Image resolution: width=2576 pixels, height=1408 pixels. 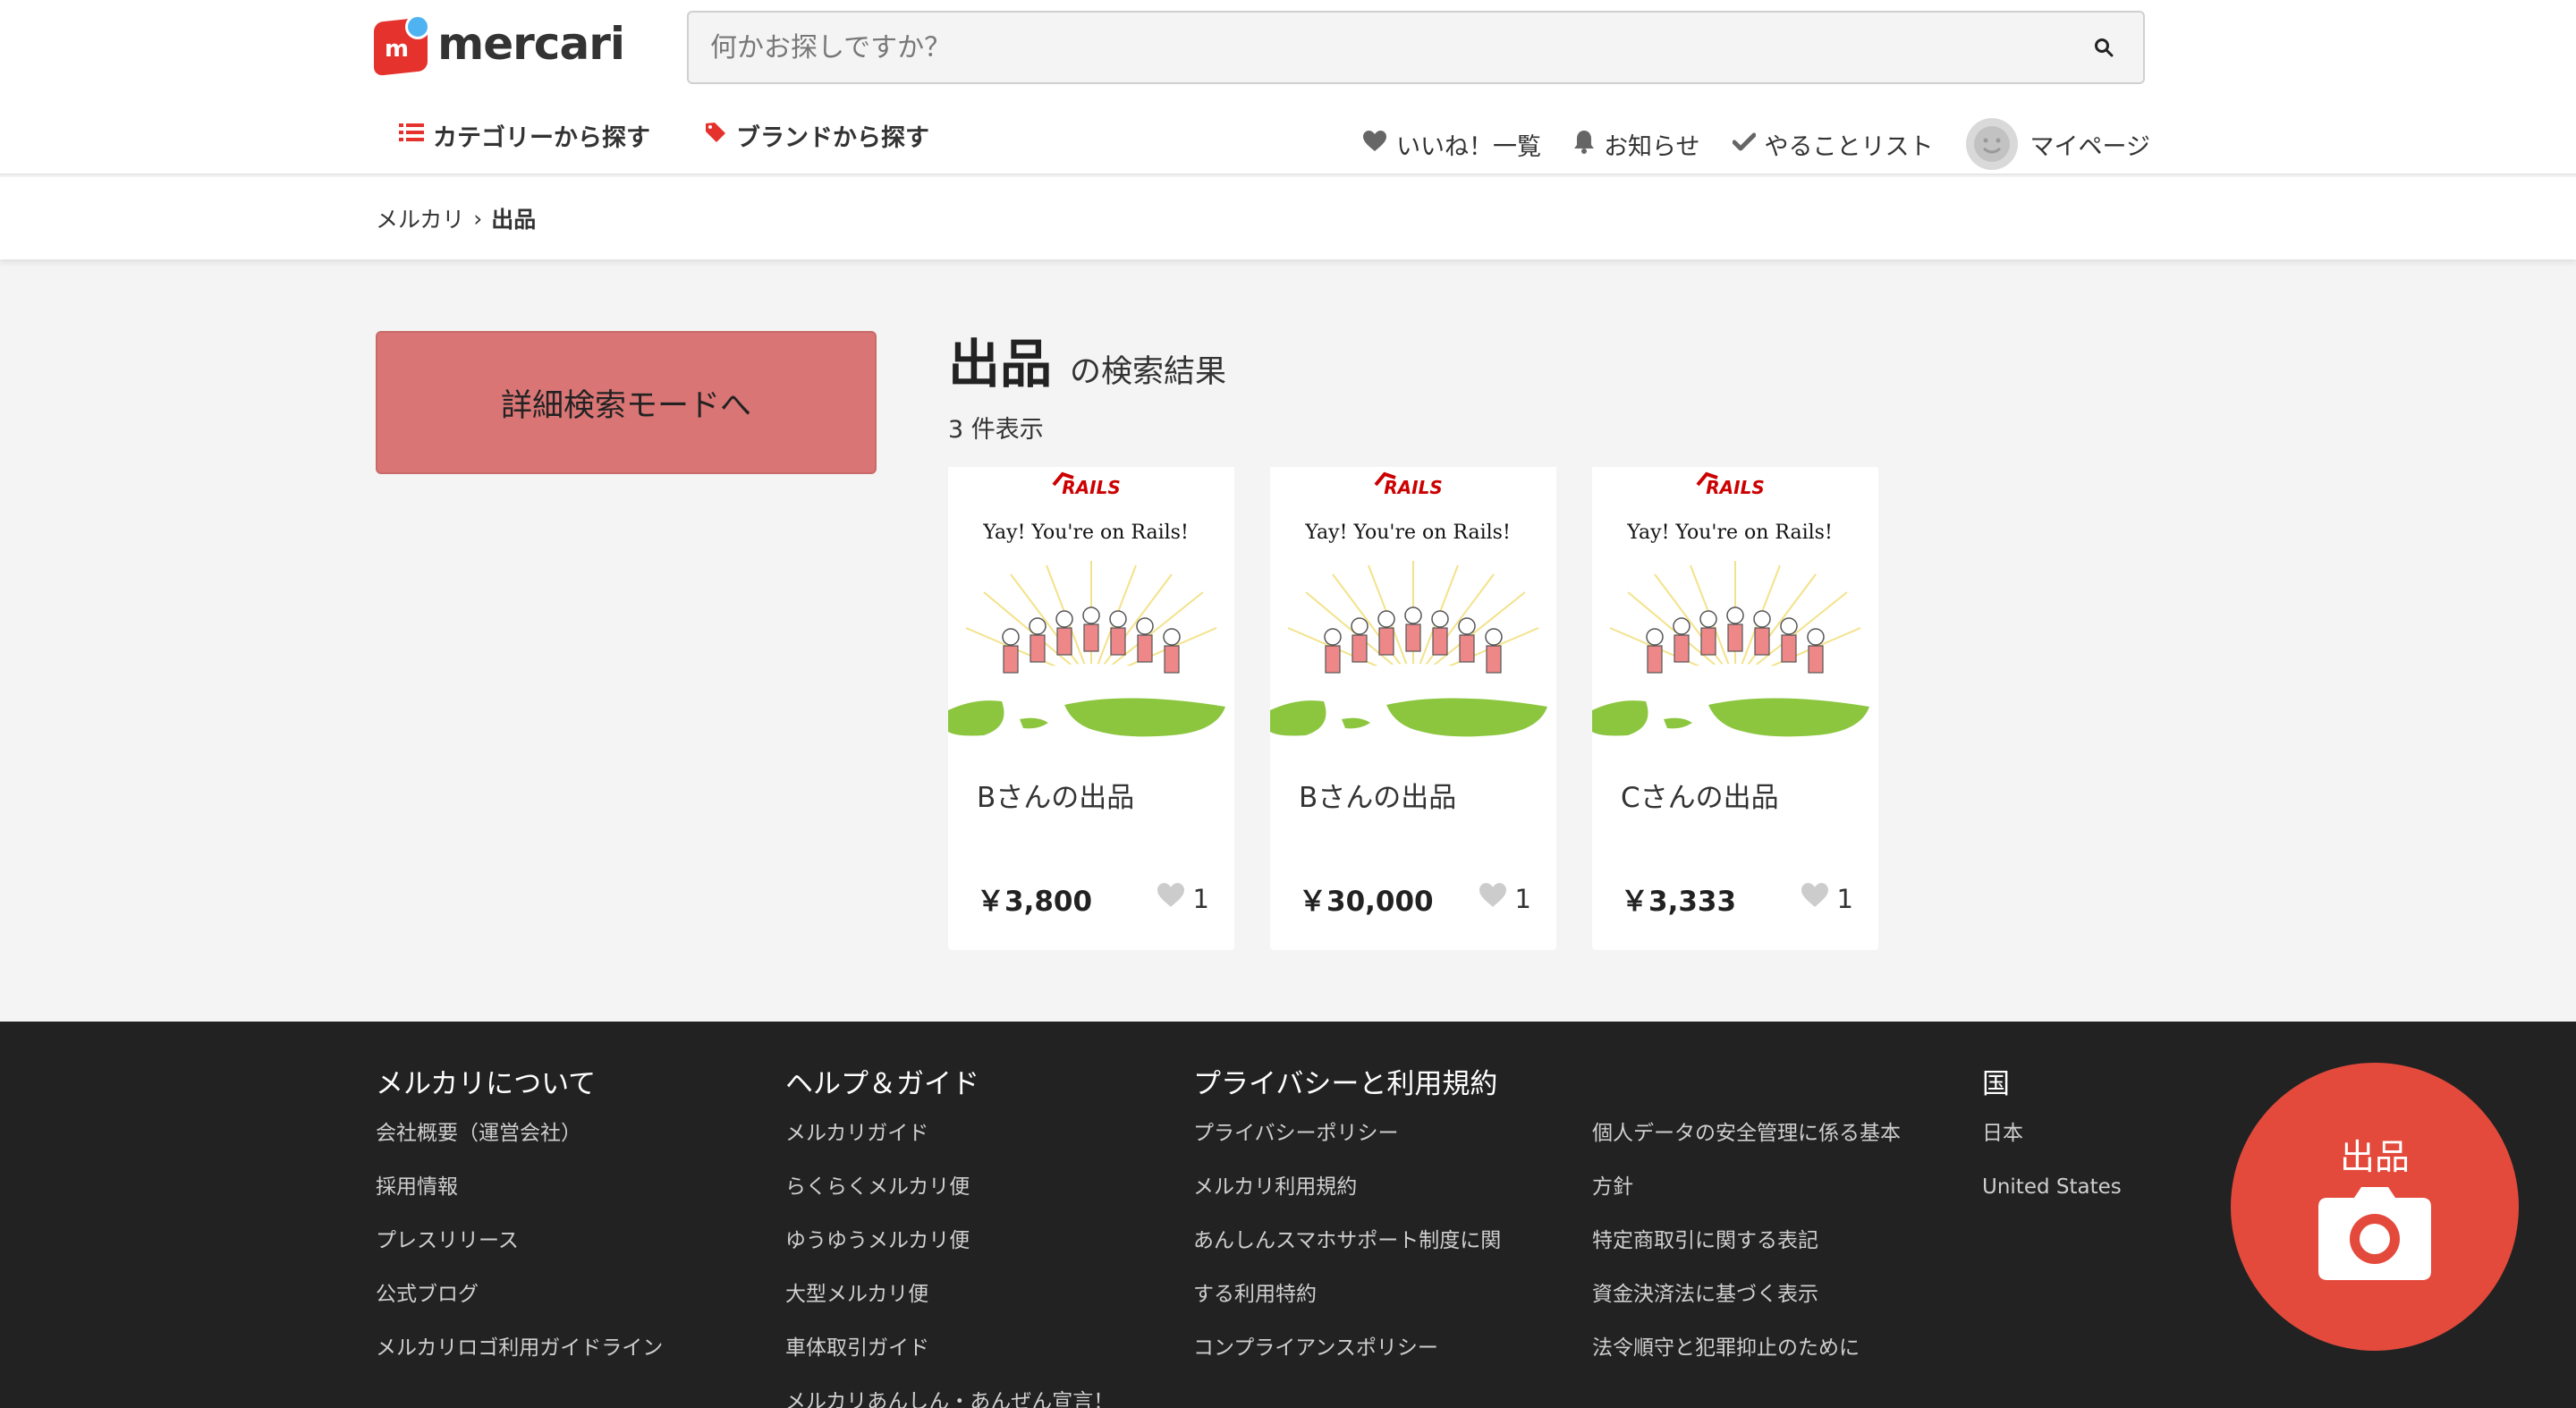 What do you see at coordinates (1746, 1361) in the screenshot?
I see `footer-link: 法令順守と犯罪抑止のために` at bounding box center [1746, 1361].